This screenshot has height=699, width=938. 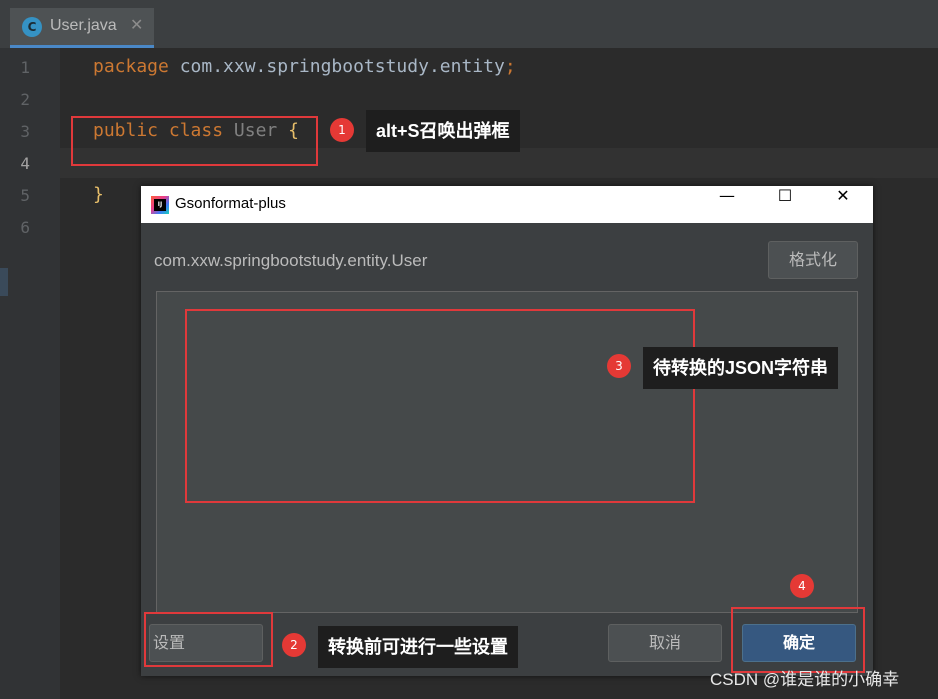 What do you see at coordinates (294, 645) in the screenshot?
I see `step-badge-2: 2` at bounding box center [294, 645].